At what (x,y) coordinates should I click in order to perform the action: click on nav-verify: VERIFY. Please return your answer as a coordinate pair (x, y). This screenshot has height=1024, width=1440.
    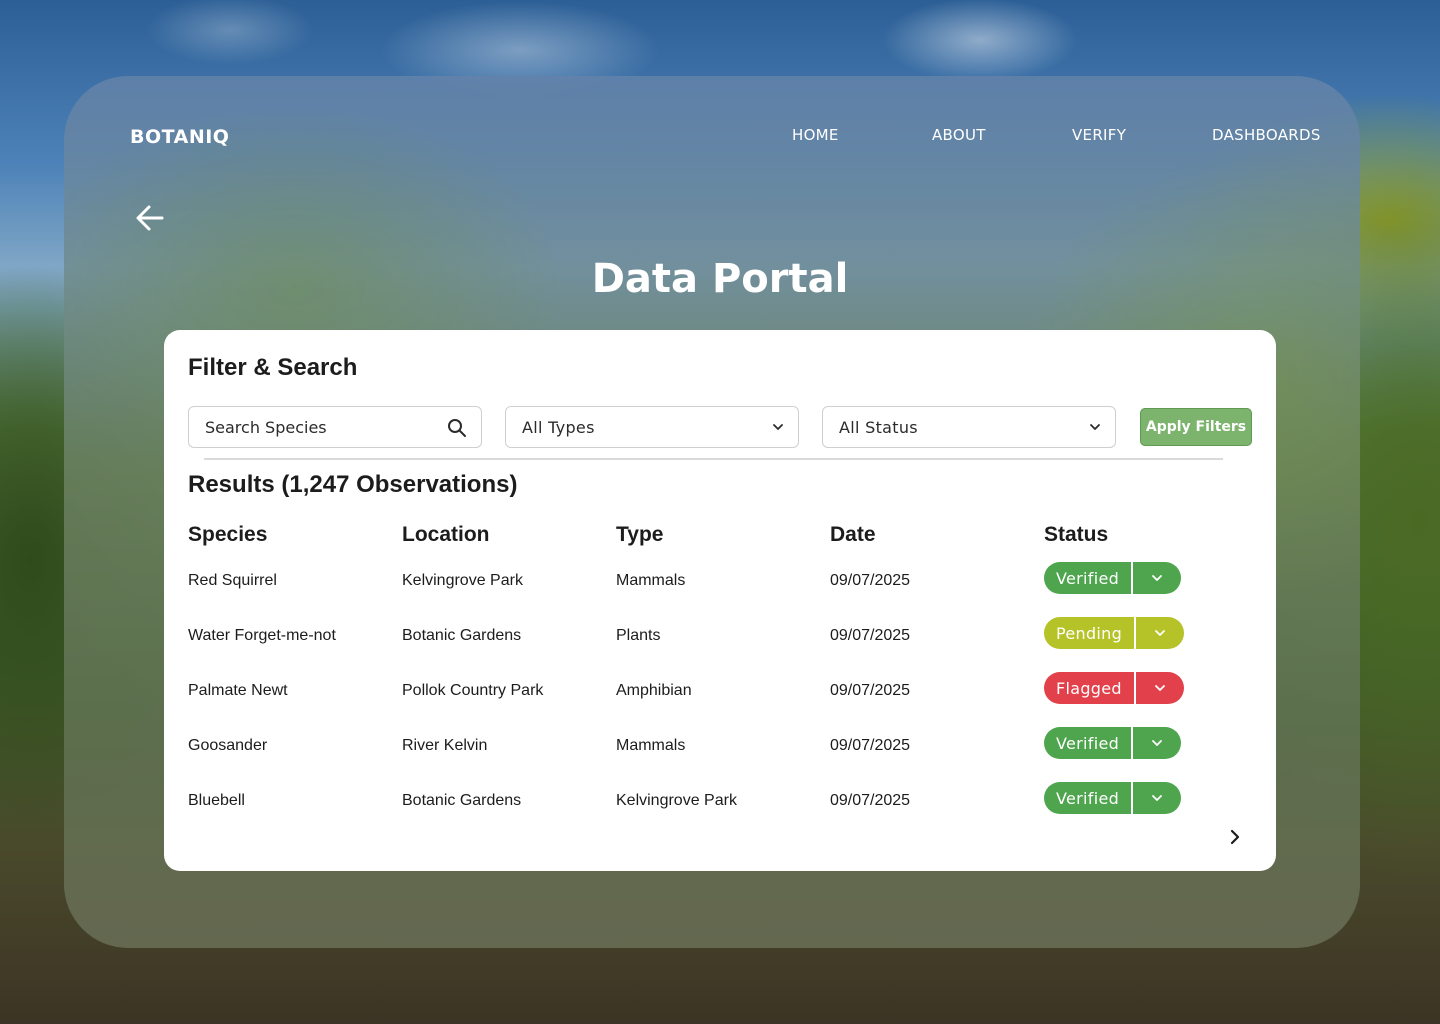
    Looking at the image, I should click on (1099, 135).